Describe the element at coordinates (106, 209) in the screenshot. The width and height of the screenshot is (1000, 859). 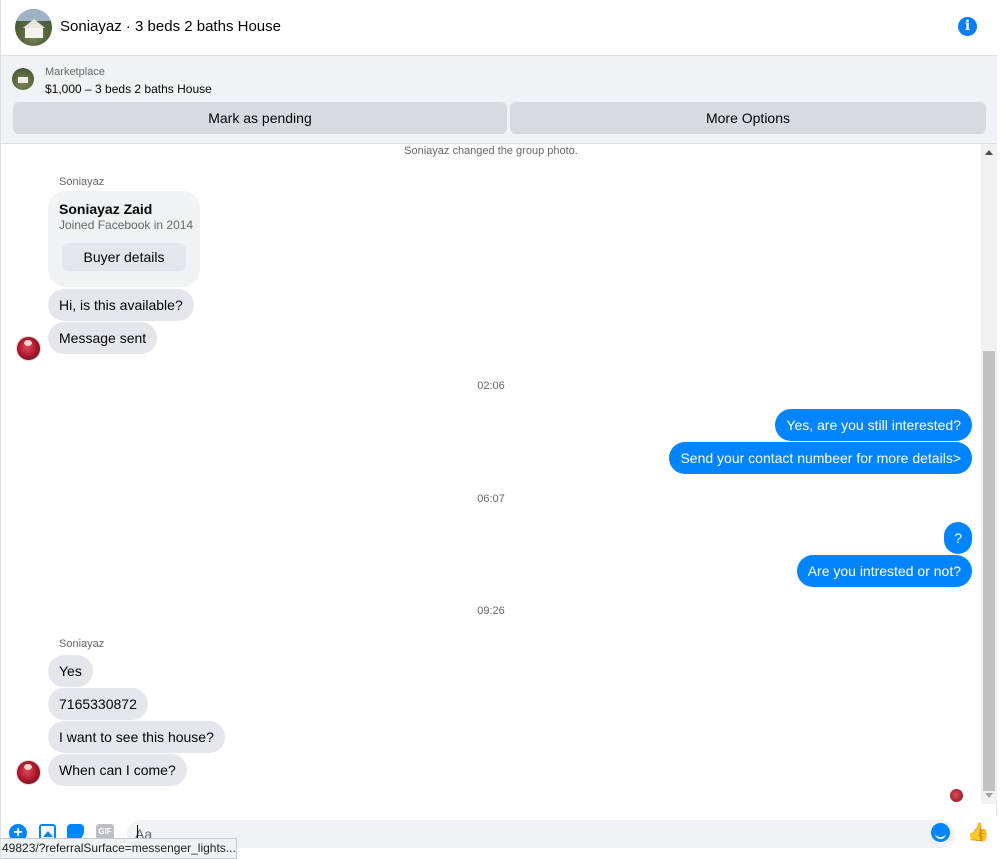
I see `buyer-name: Soniayaz Zaid` at that location.